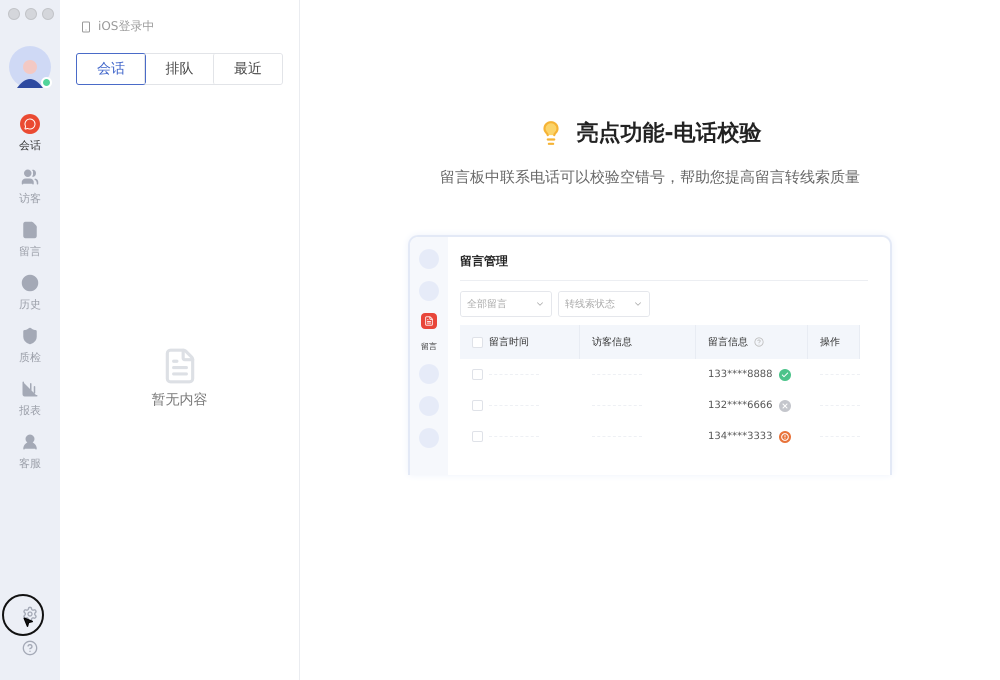  I want to click on column-title: 操作, so click(830, 342).